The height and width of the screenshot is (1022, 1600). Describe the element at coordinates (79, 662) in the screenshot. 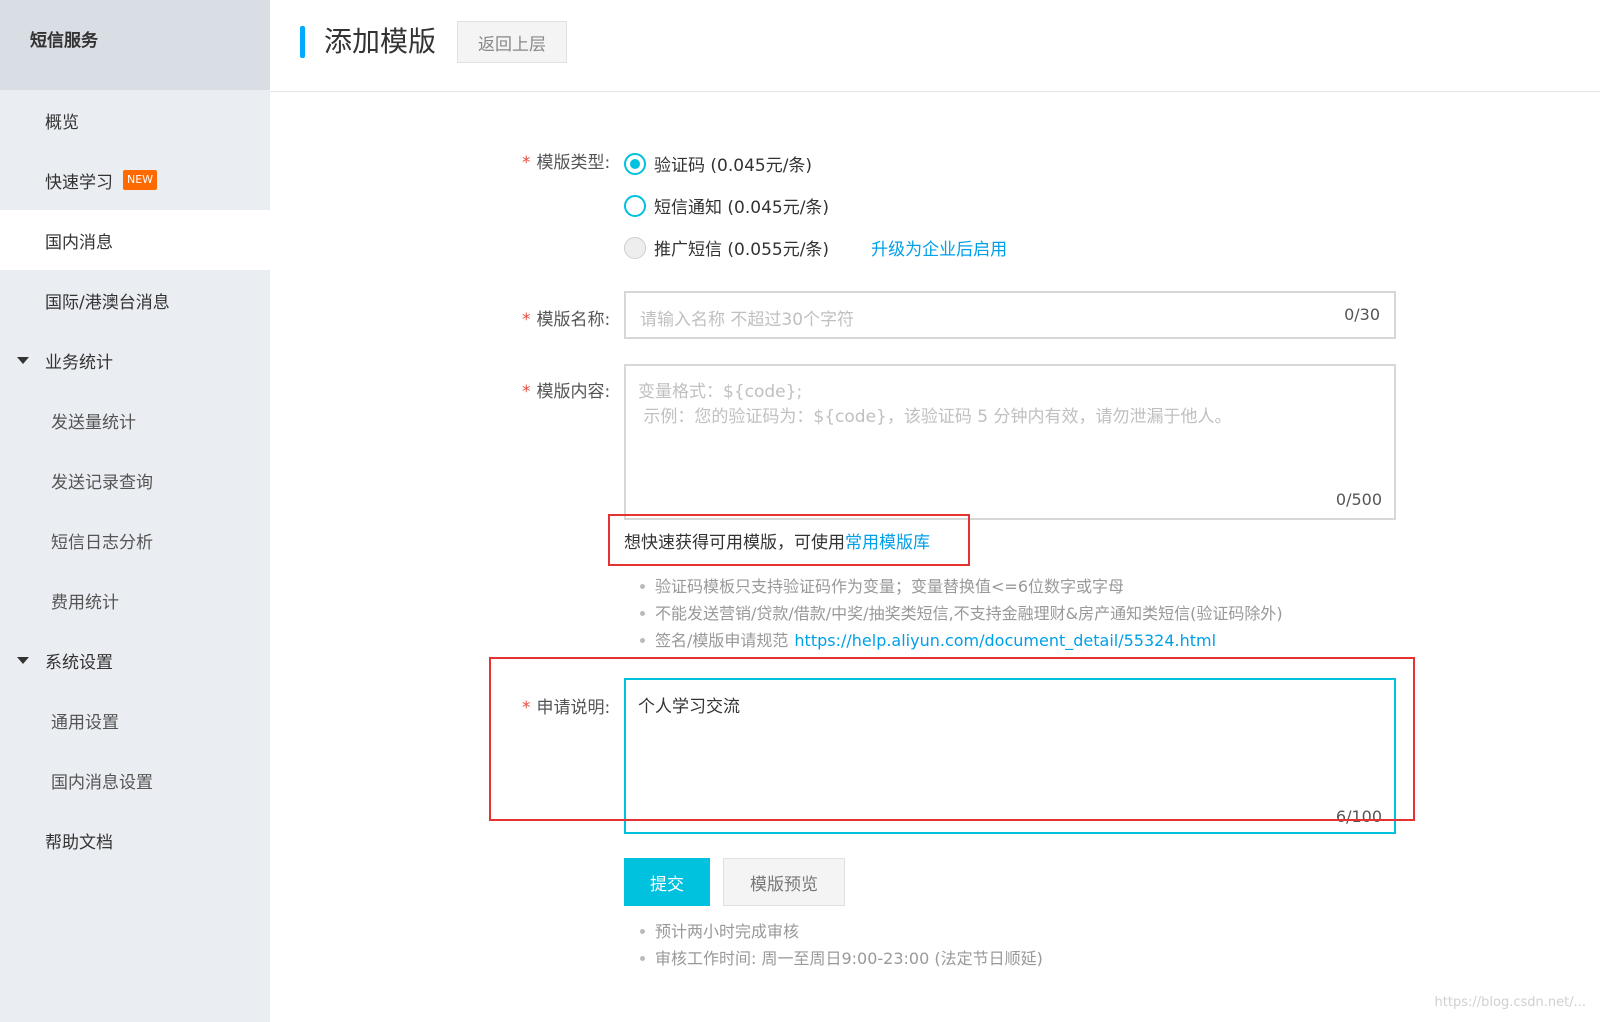

I see `sidebar-item-label: 系统设置` at that location.